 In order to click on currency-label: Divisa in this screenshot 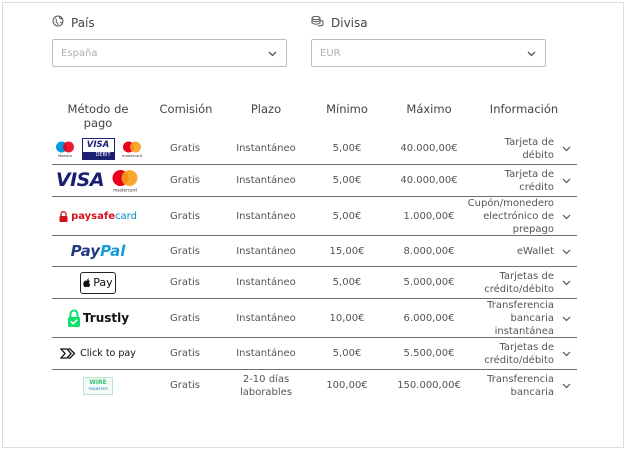, I will do `click(339, 22)`.